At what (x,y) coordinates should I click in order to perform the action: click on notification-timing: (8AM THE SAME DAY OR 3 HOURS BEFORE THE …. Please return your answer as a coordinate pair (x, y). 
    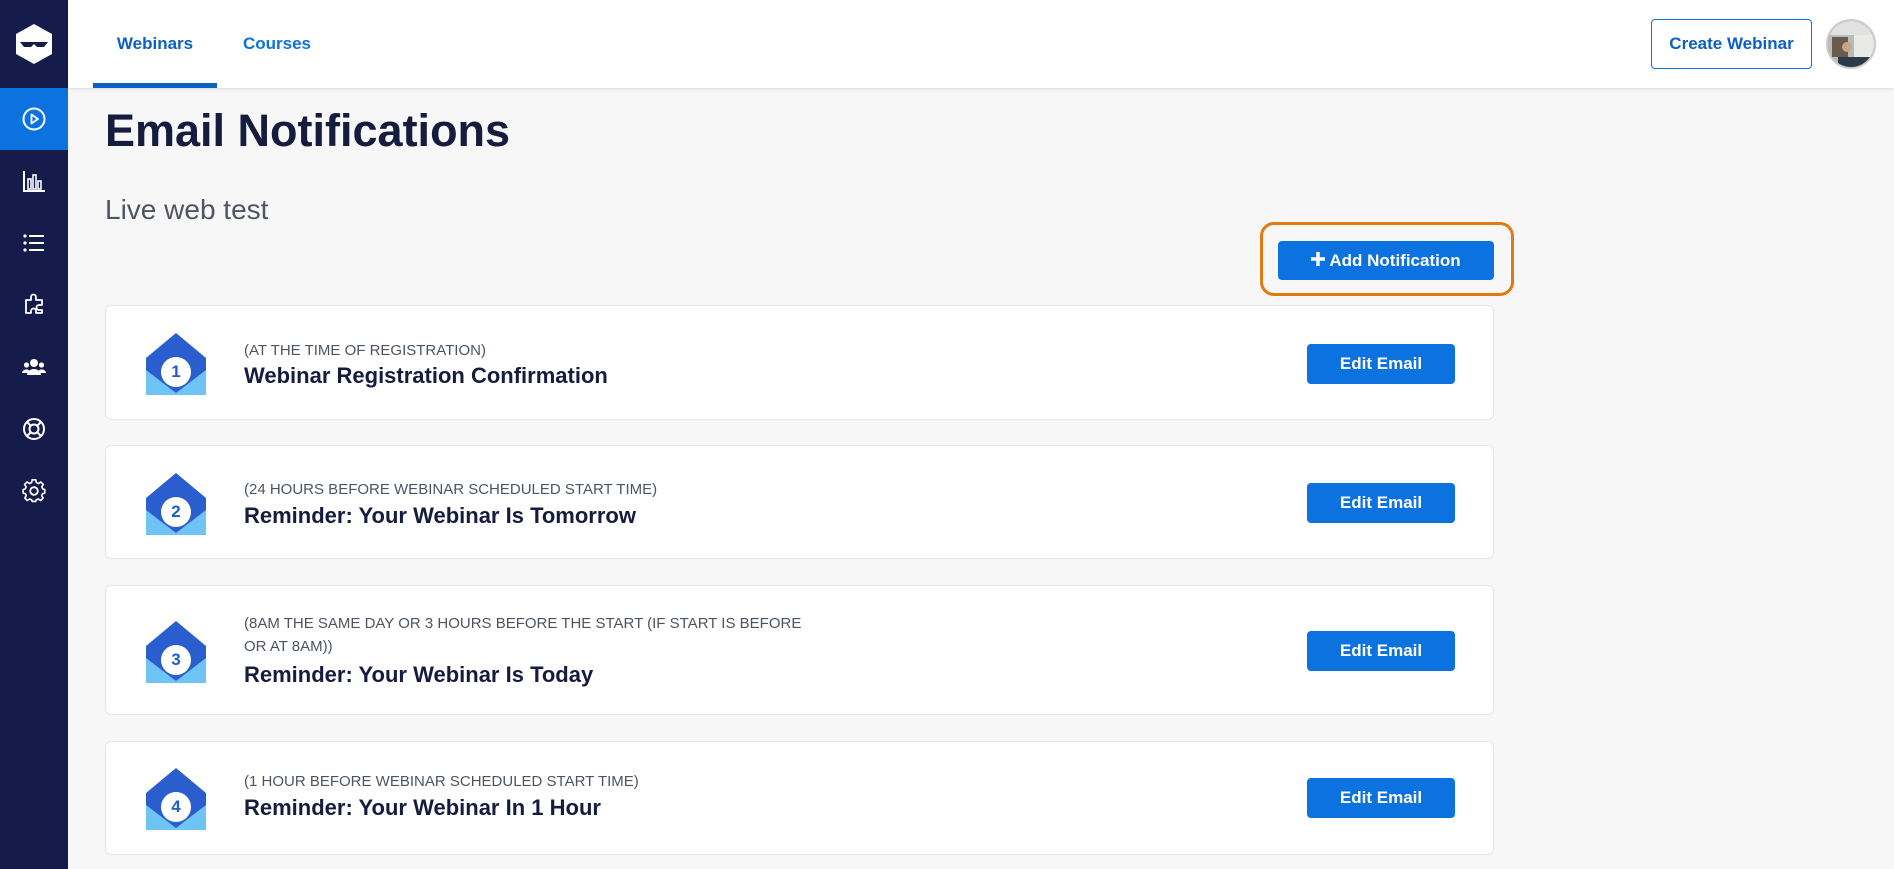
    Looking at the image, I should click on (523, 635).